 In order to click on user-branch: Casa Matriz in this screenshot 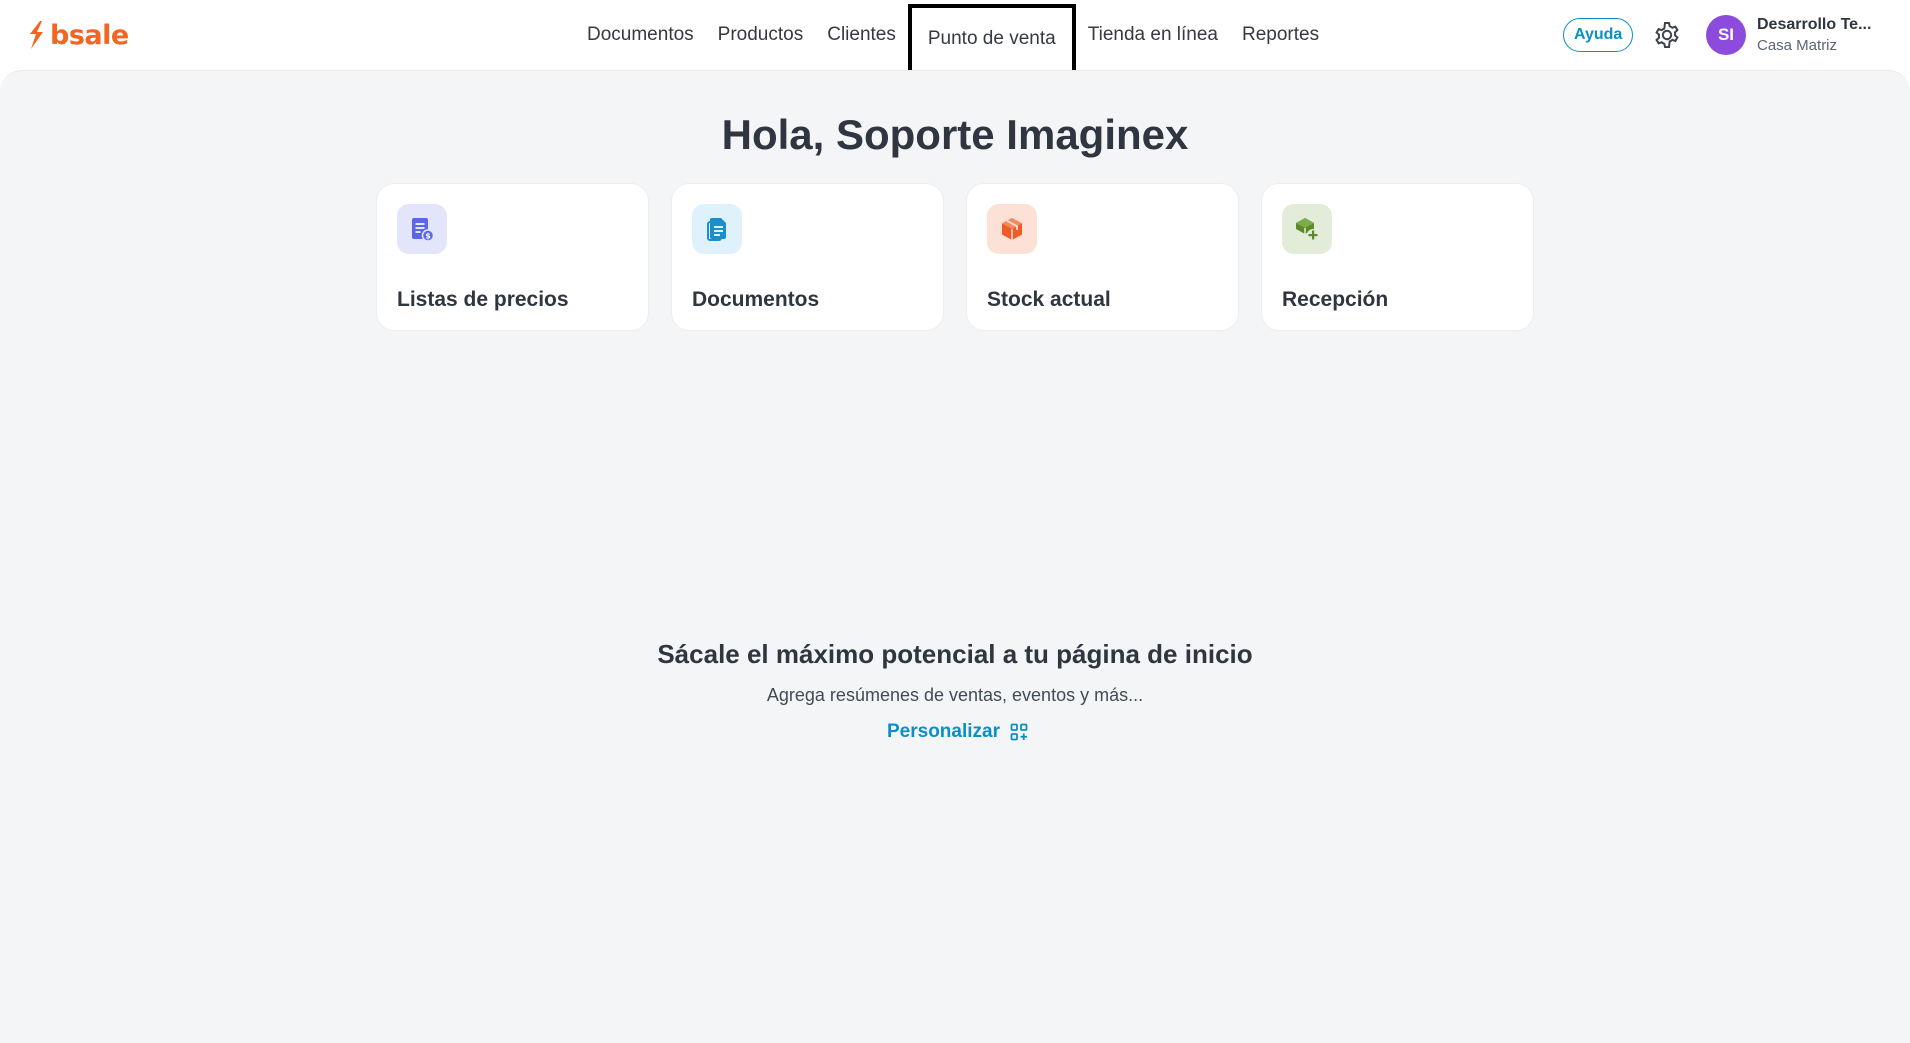, I will do `click(1797, 45)`.